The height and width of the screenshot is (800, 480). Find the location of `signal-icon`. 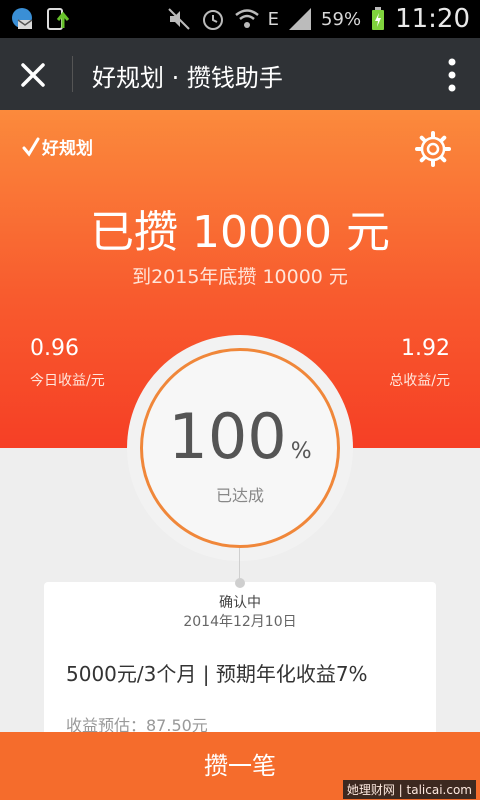

signal-icon is located at coordinates (300, 19).